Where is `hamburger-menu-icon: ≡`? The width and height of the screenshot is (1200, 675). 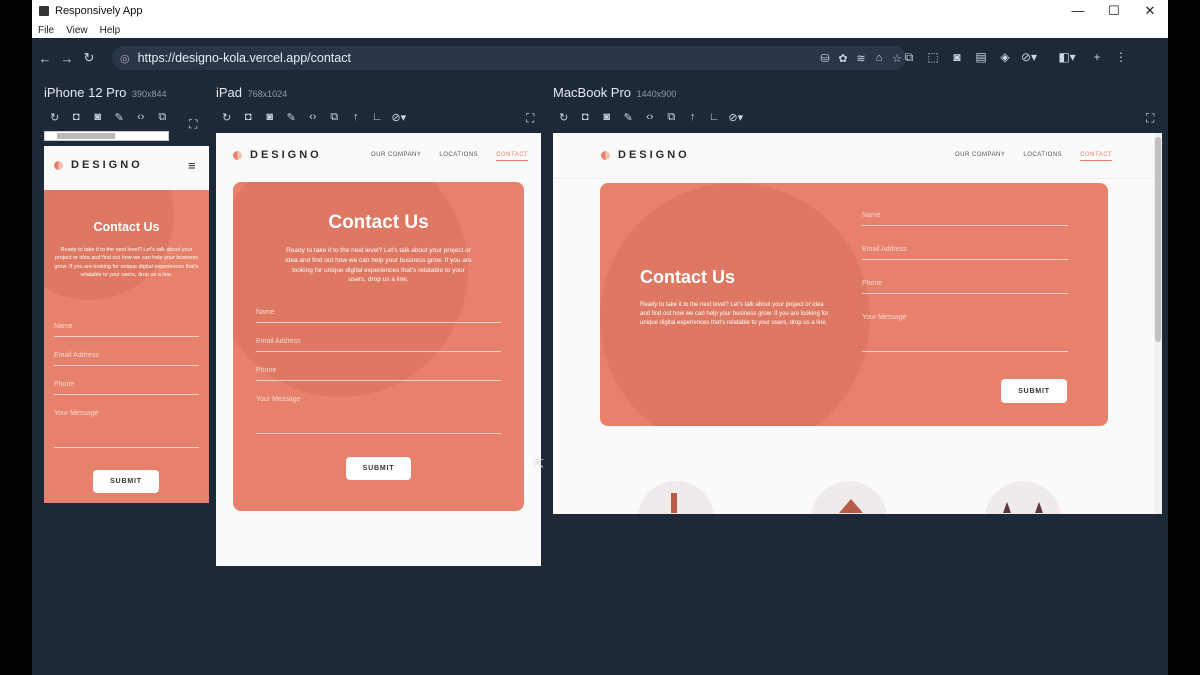
hamburger-menu-icon: ≡ is located at coordinates (192, 165).